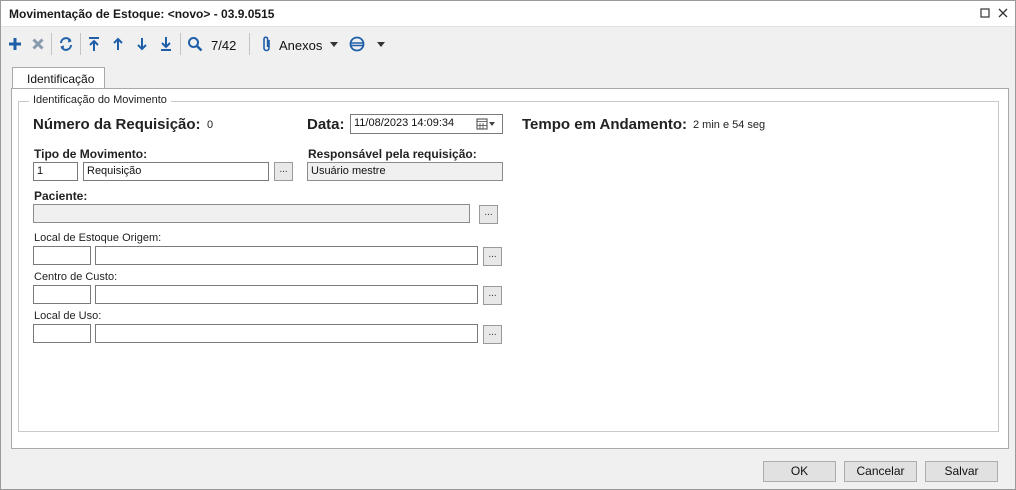 The height and width of the screenshot is (490, 1016). What do you see at coordinates (880, 471) in the screenshot?
I see `cancel-button: Cancelar` at bounding box center [880, 471].